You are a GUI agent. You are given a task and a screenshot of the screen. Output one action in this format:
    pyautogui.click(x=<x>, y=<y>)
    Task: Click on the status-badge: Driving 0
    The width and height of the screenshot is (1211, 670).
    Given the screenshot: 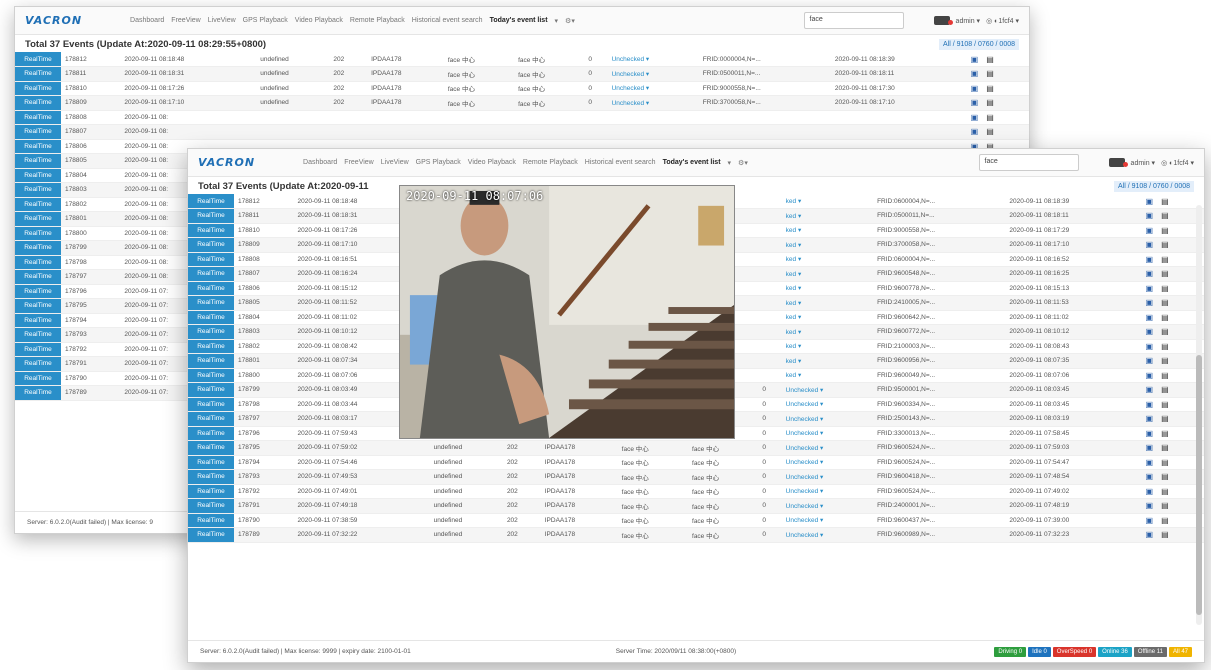 What is the action you would take?
    pyautogui.click(x=1010, y=651)
    